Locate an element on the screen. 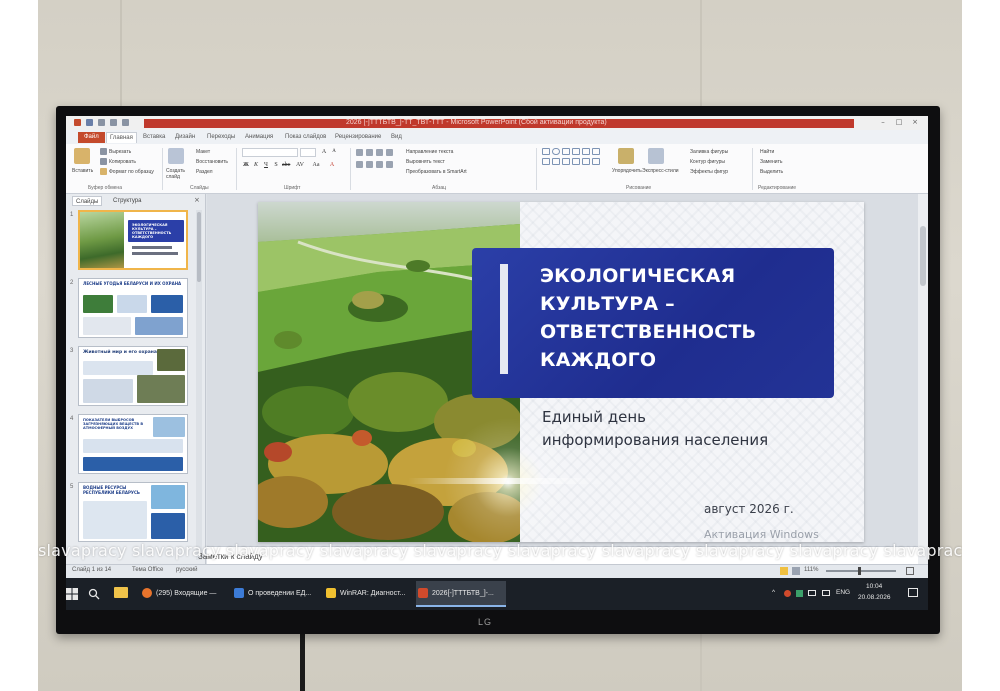  grow-font-button: A is located at coordinates (324, 152).